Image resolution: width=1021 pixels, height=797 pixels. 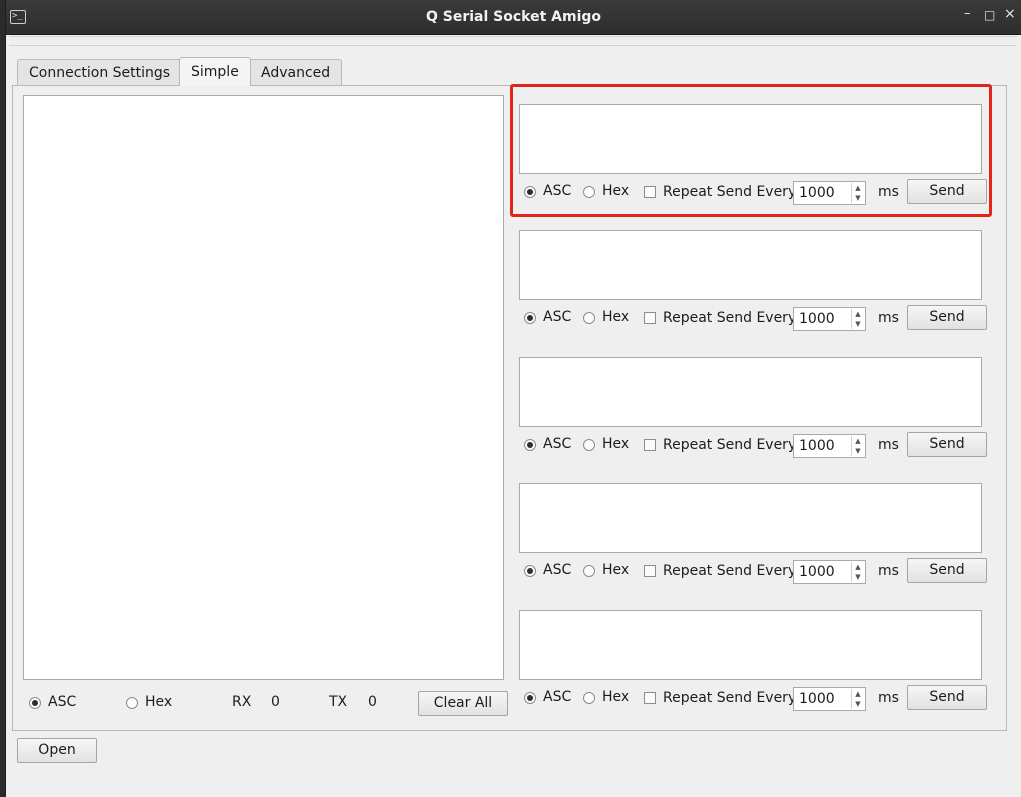 I want to click on open-button: Open, so click(x=57, y=750).